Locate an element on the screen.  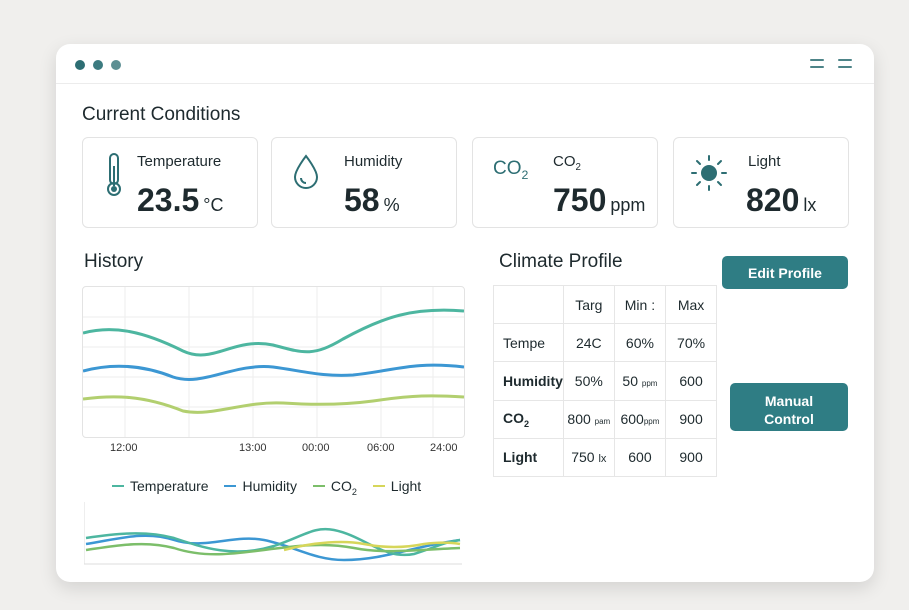
x-tick-label: 12:00 is located at coordinates (124, 448).